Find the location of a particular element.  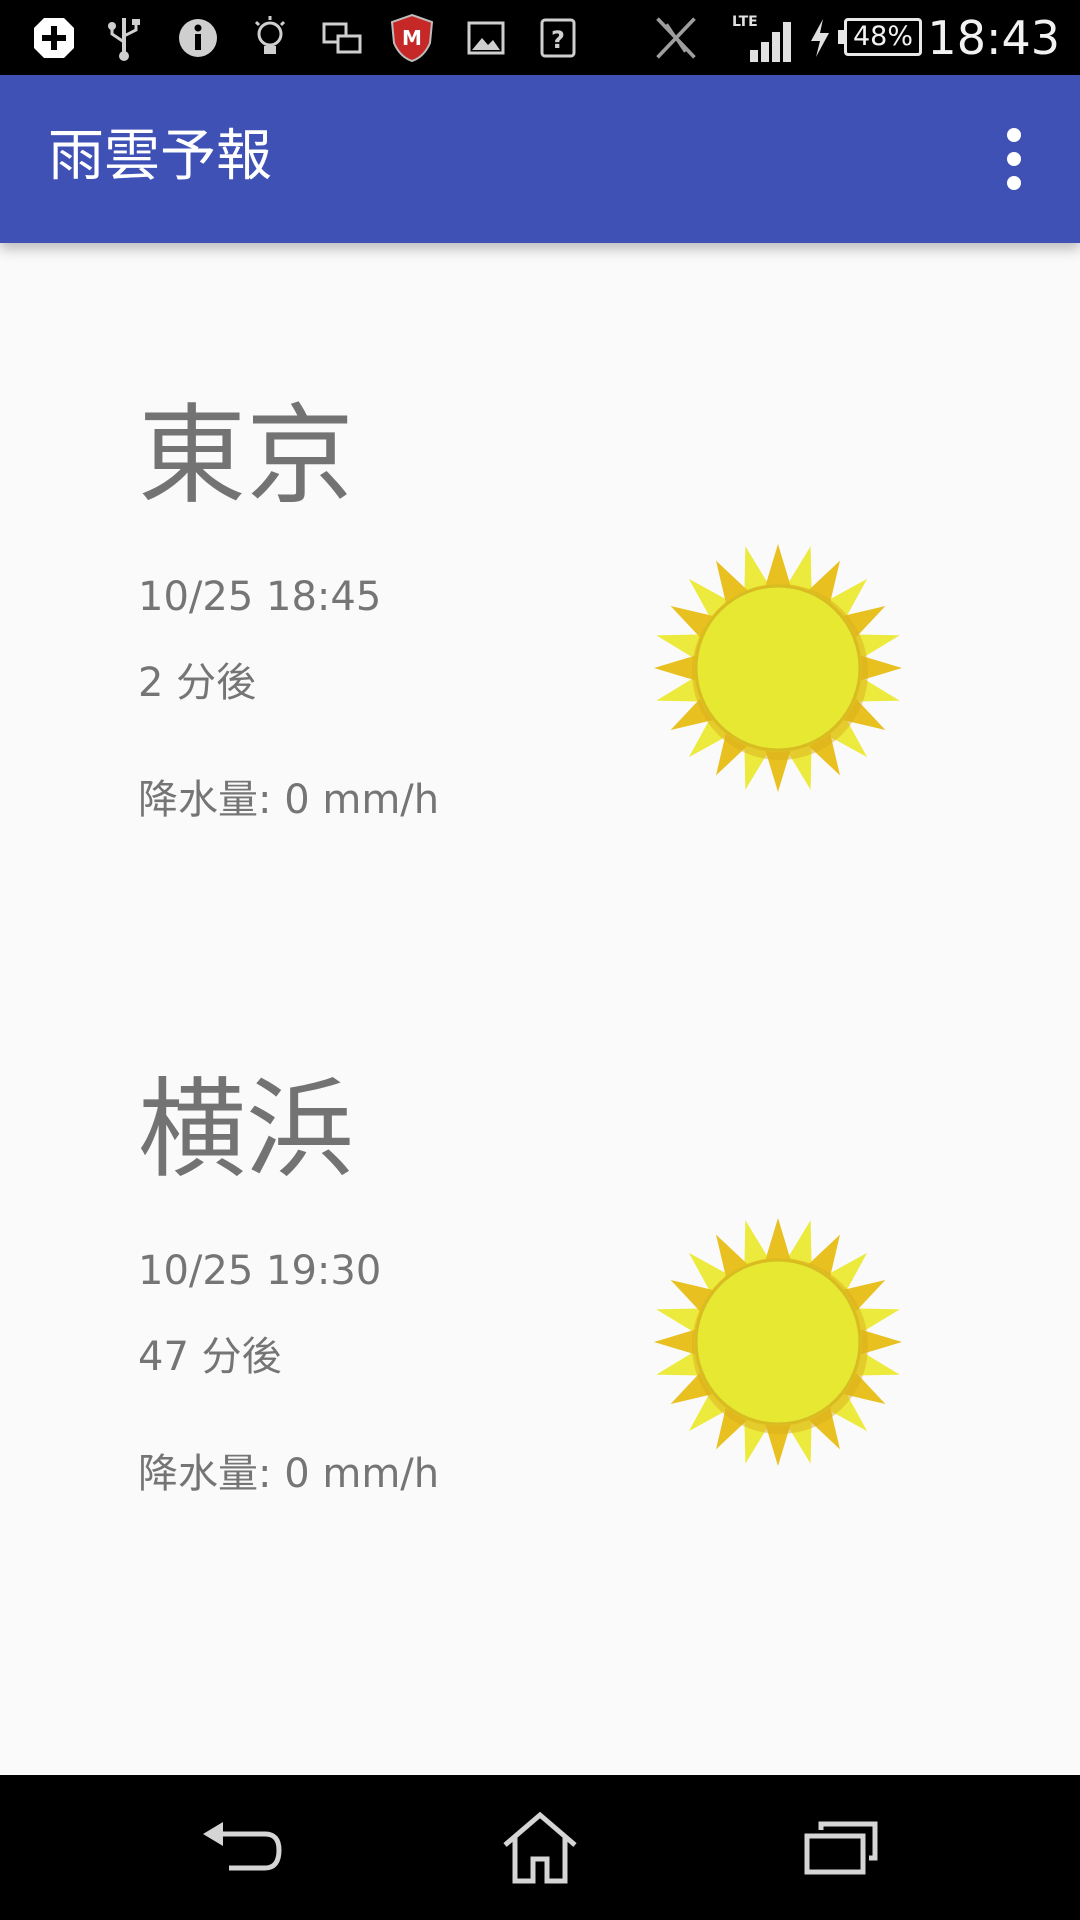

no-nfc-icon is located at coordinates (676, 38).